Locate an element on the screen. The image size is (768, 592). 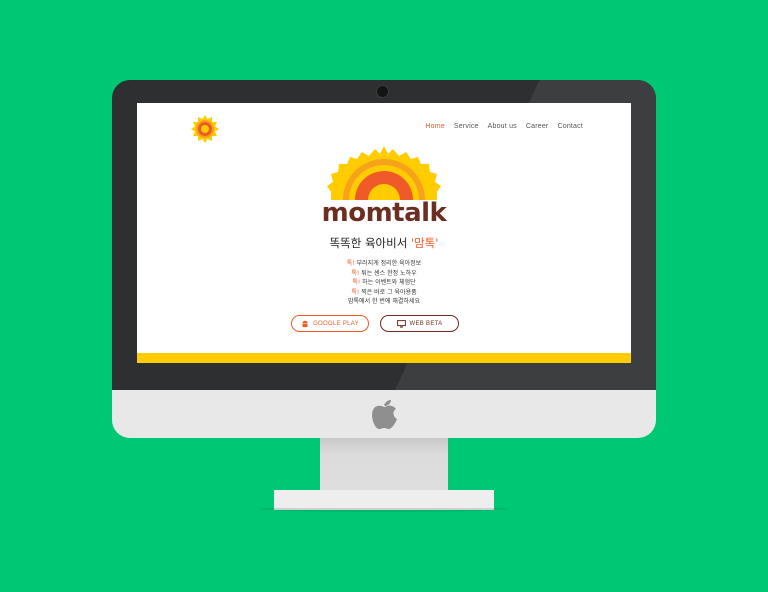
main-nav: Home Service About us Career Contact is located at coordinates (504, 126).